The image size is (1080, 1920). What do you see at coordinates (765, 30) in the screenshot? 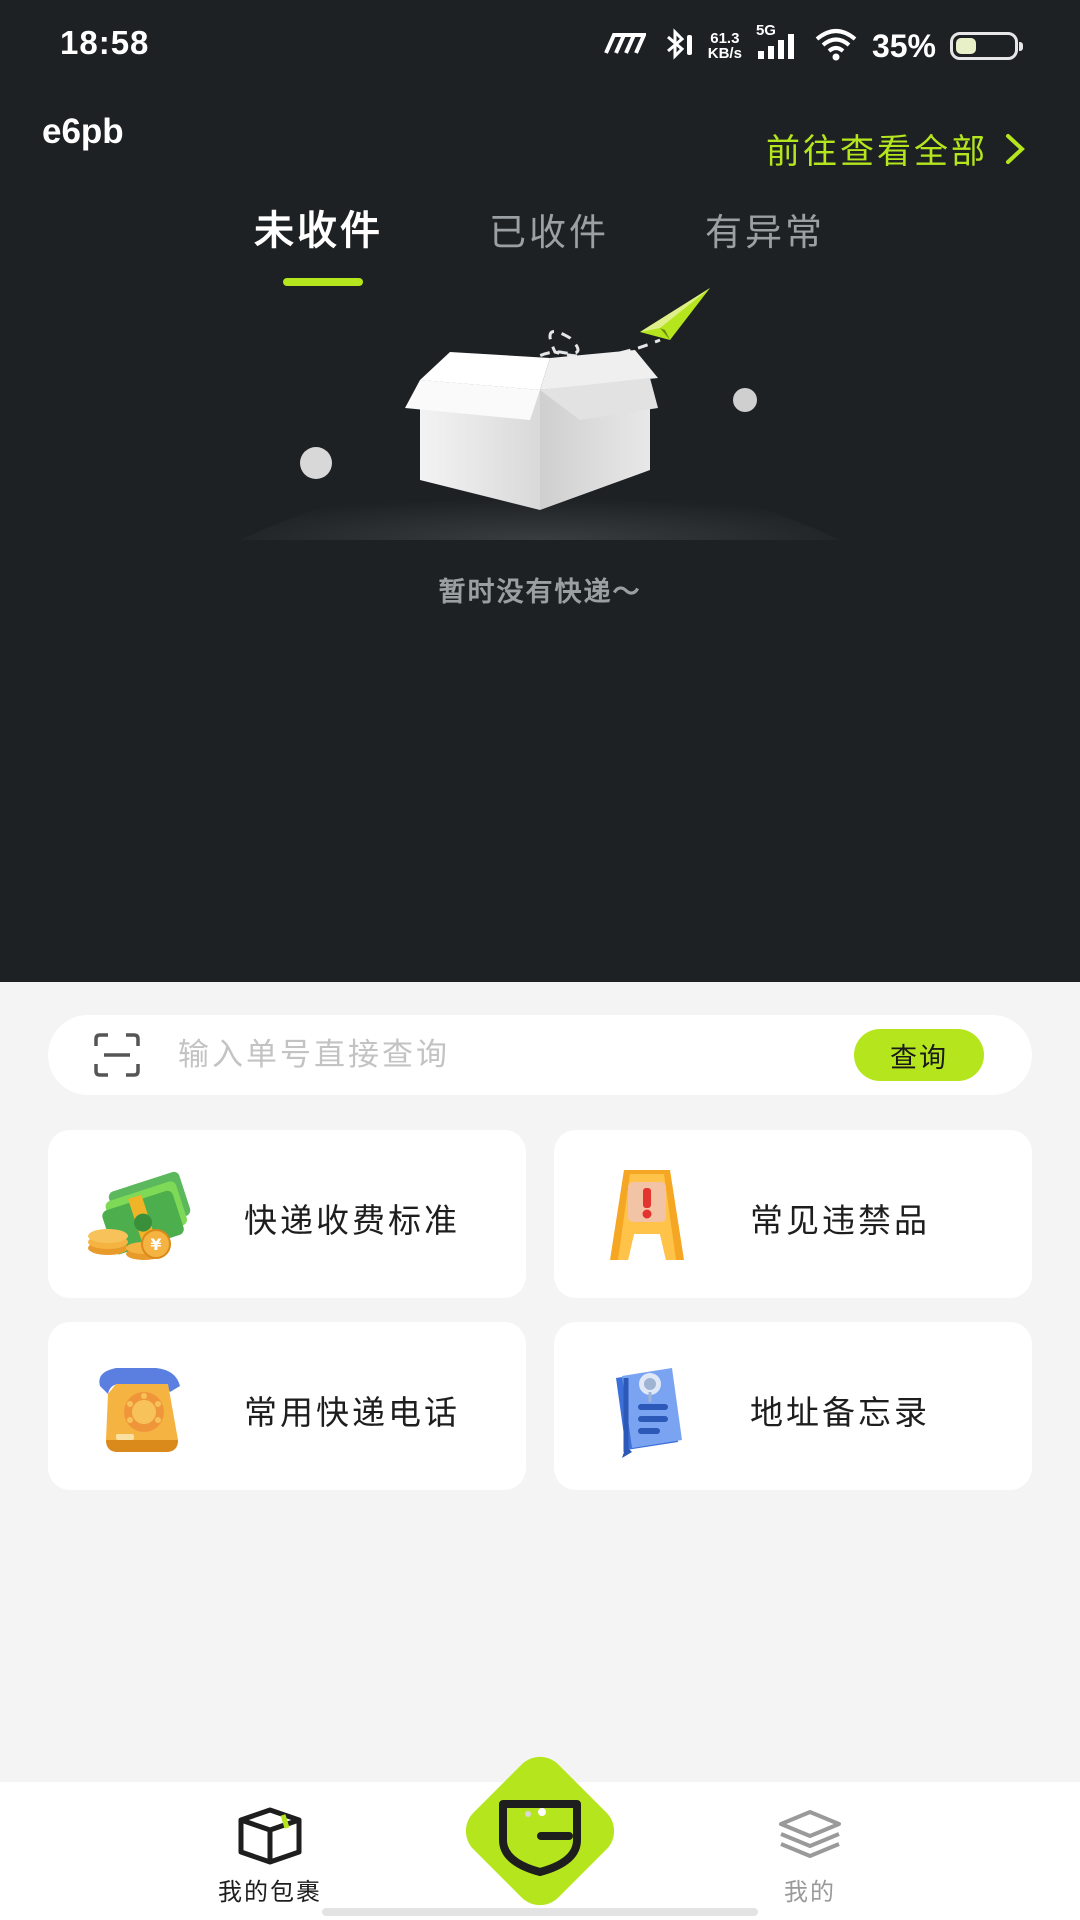
I see `network-type: 5G` at bounding box center [765, 30].